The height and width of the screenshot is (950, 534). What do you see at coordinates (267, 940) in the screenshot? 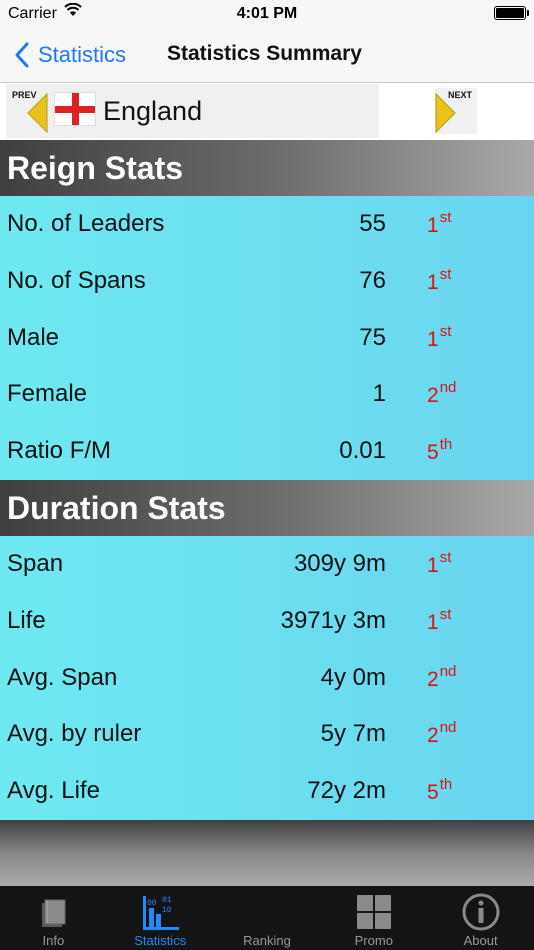
I see `tab-label: Ranking` at bounding box center [267, 940].